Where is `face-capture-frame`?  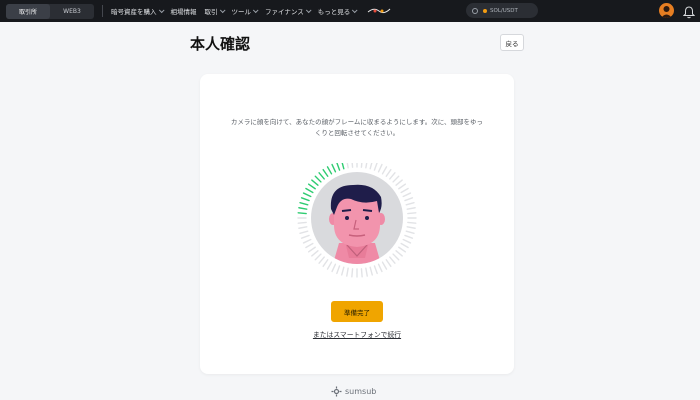
face-capture-frame is located at coordinates (357, 220).